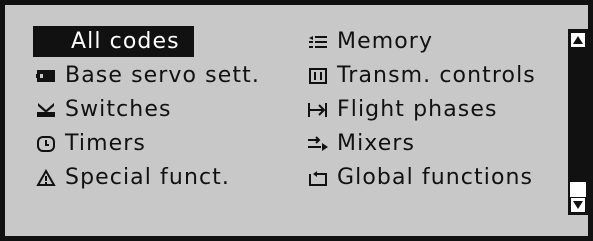 The height and width of the screenshot is (241, 593). I want to click on triangle-down-icon, so click(578, 205).